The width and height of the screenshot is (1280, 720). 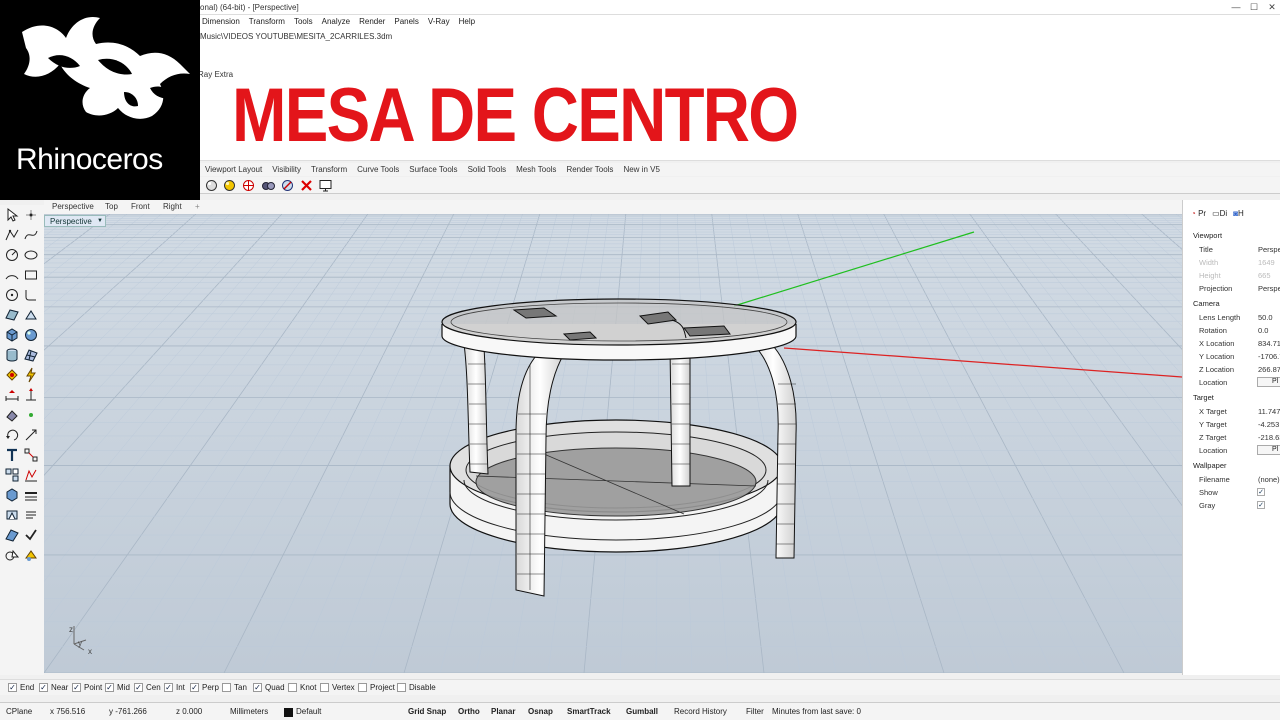 What do you see at coordinates (269, 687) in the screenshot?
I see `osnap-quad: ✓ Quad` at bounding box center [269, 687].